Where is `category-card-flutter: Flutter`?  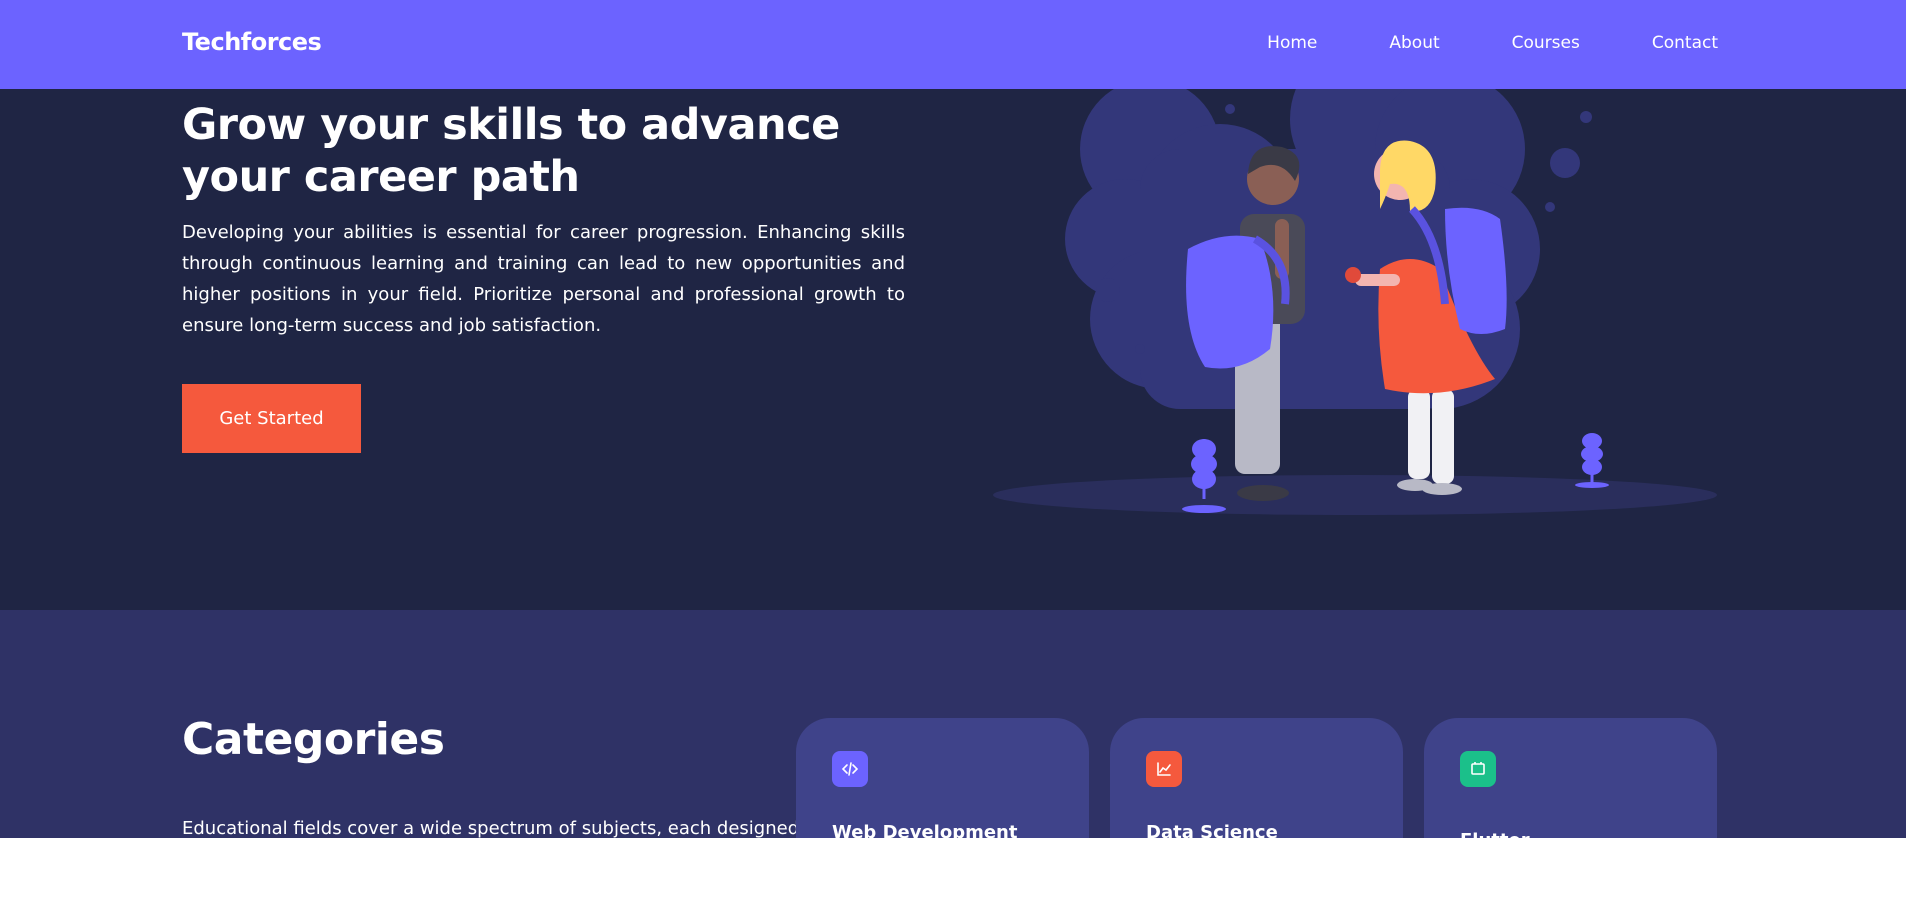 category-card-flutter: Flutter is located at coordinates (1570, 778).